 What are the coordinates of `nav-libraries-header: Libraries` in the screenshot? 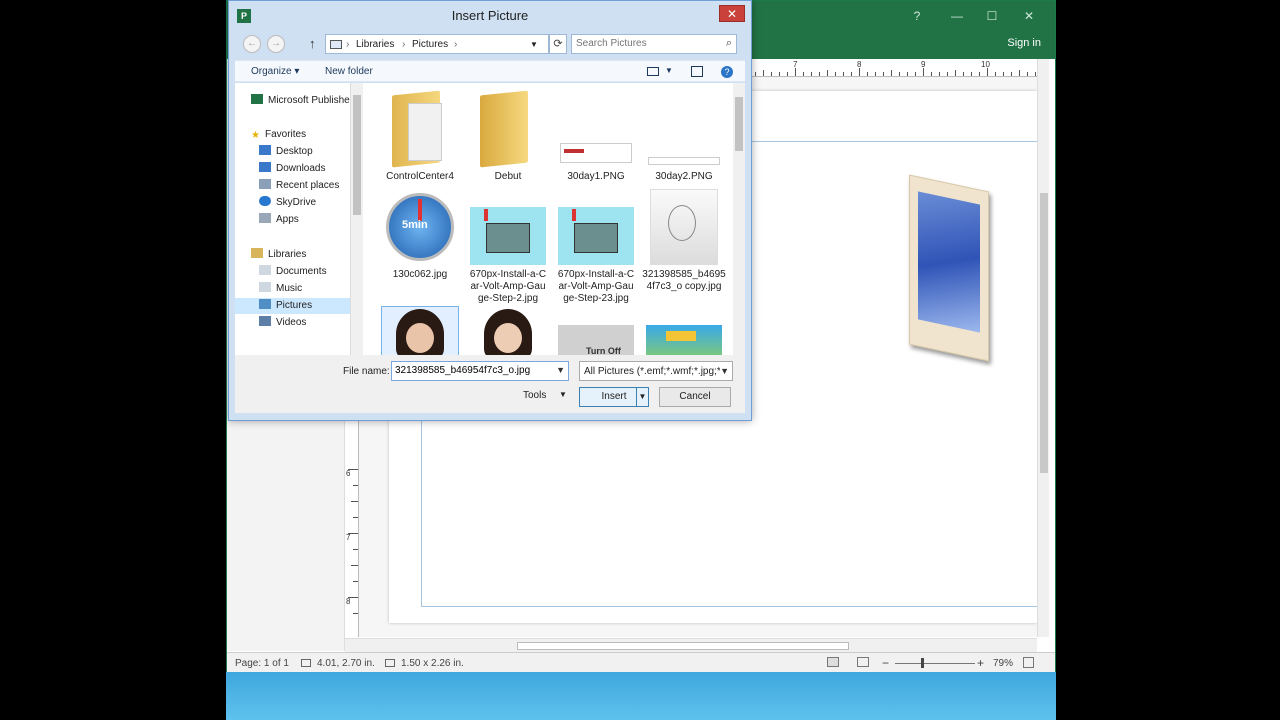 It's located at (278, 255).